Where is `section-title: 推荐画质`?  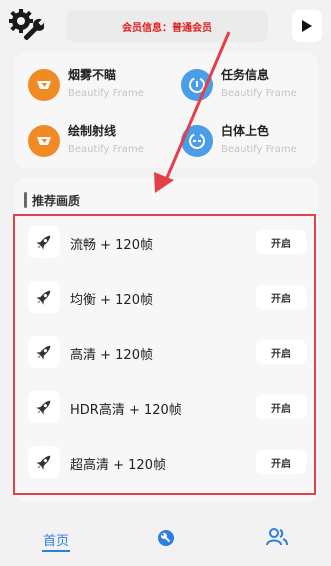
section-title: 推荐画质 is located at coordinates (56, 201).